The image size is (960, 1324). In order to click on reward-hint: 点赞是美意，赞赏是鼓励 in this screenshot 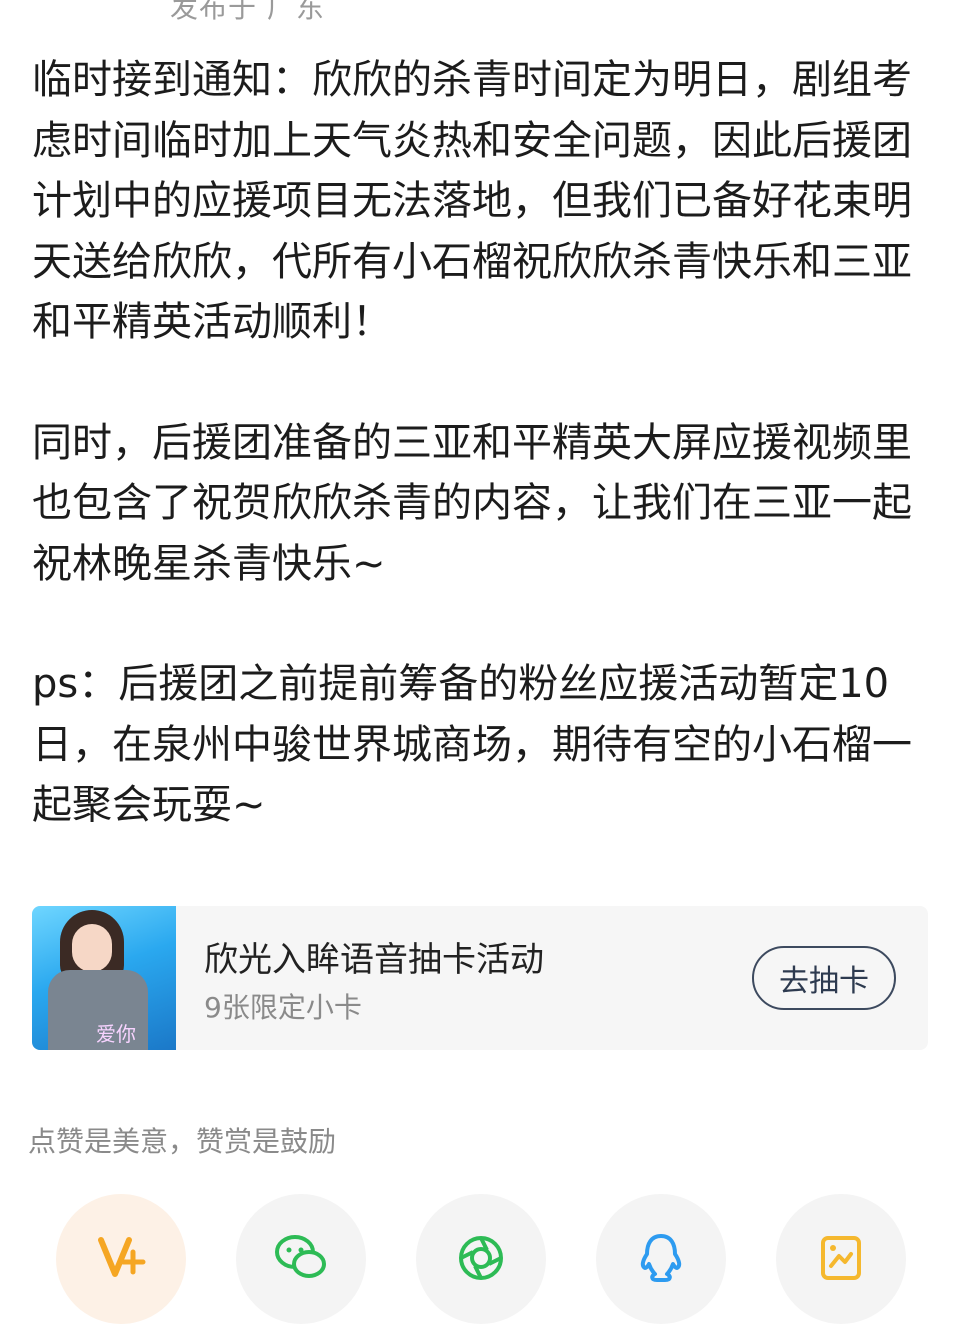, I will do `click(182, 1141)`.